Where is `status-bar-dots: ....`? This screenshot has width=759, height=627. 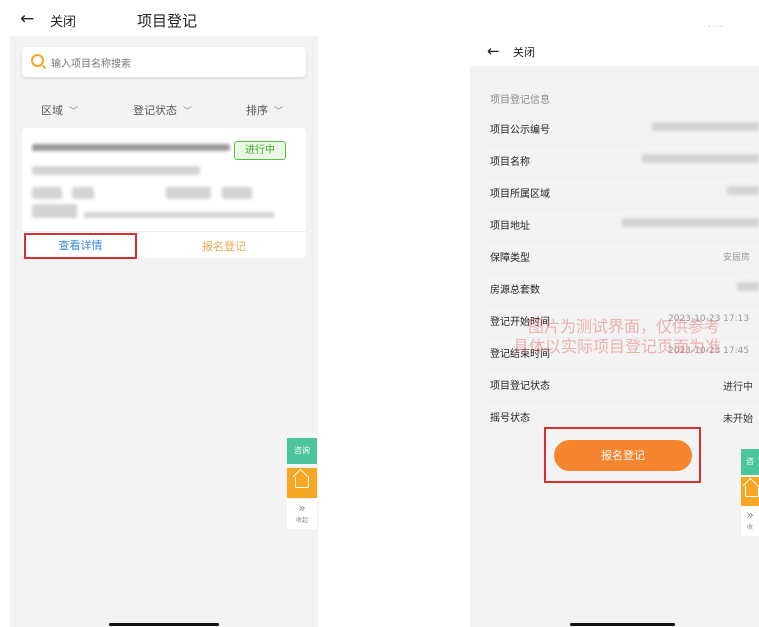 status-bar-dots: .... is located at coordinates (716, 25).